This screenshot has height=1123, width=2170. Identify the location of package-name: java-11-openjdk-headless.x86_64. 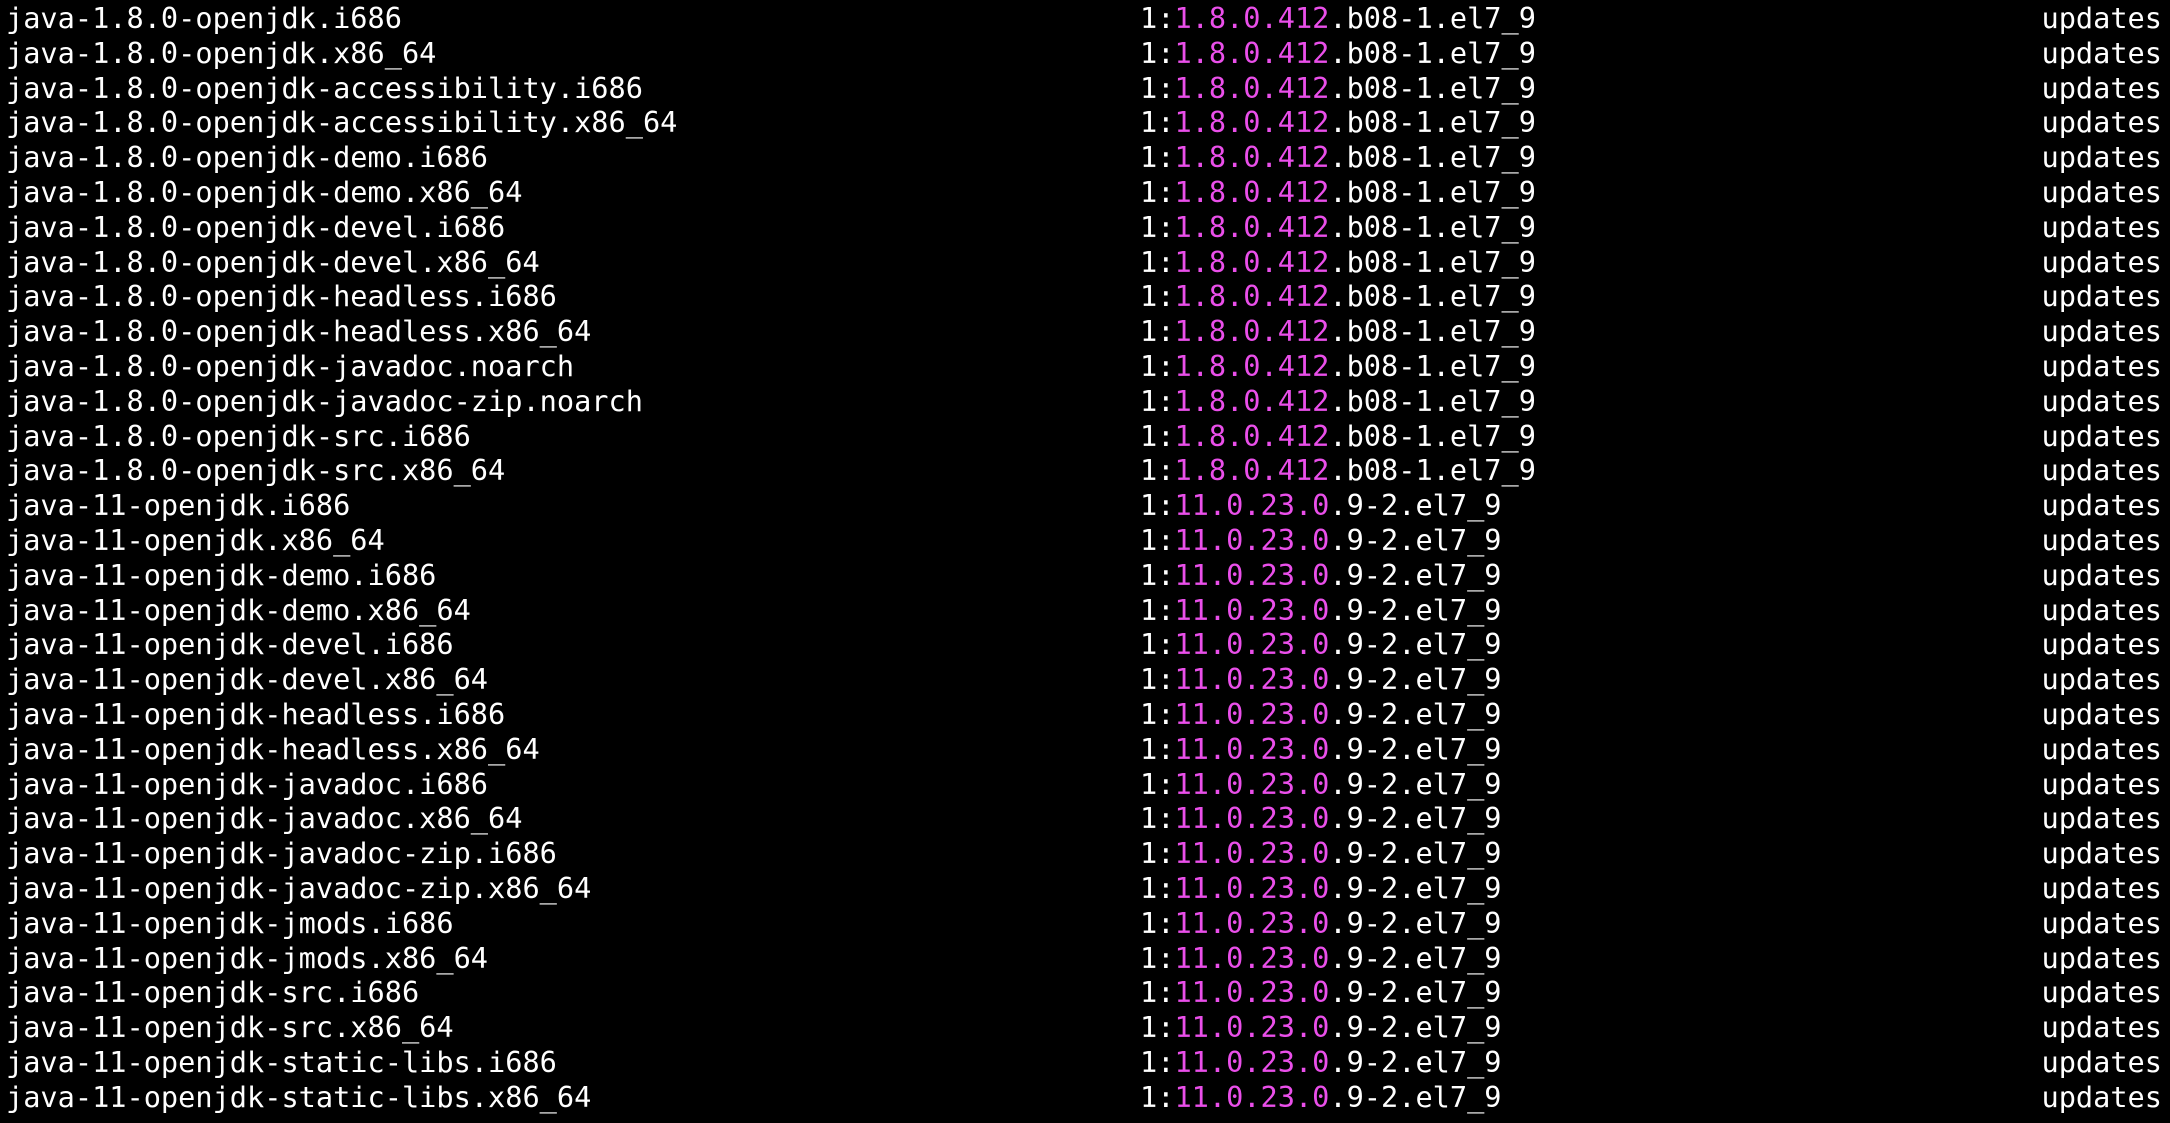
(273, 748).